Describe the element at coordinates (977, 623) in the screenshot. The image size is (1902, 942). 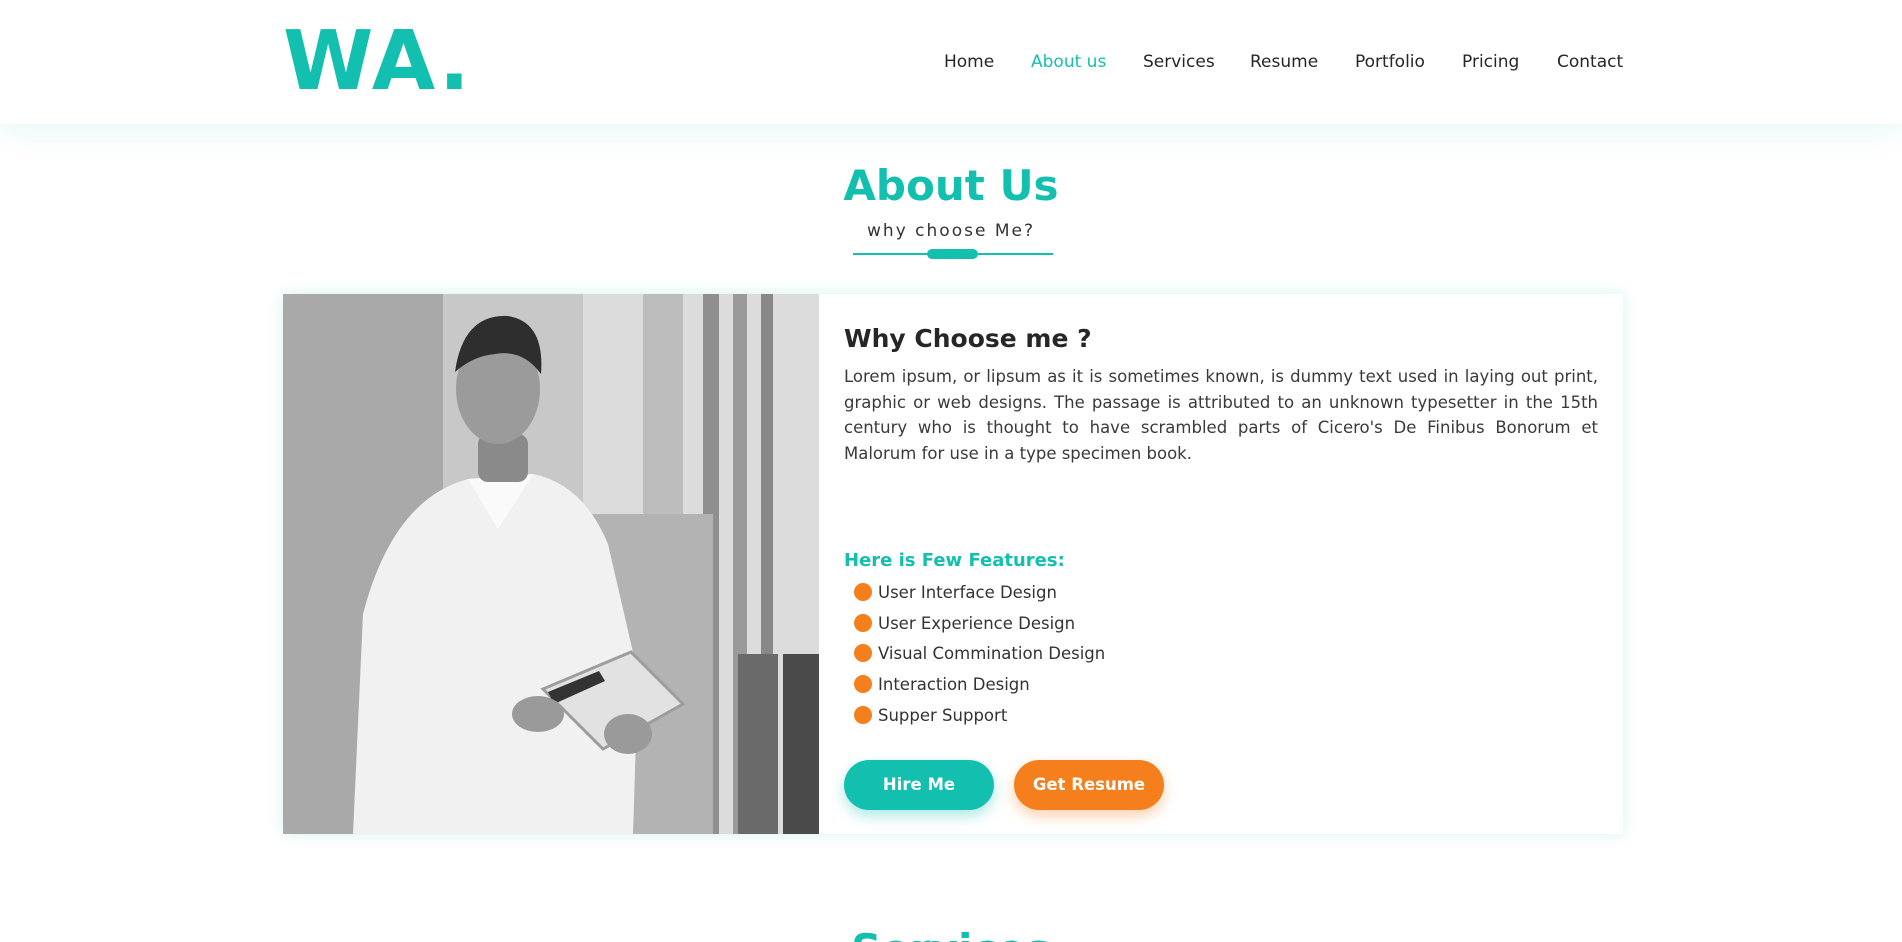
I see `feature-label: User Experience Design` at that location.